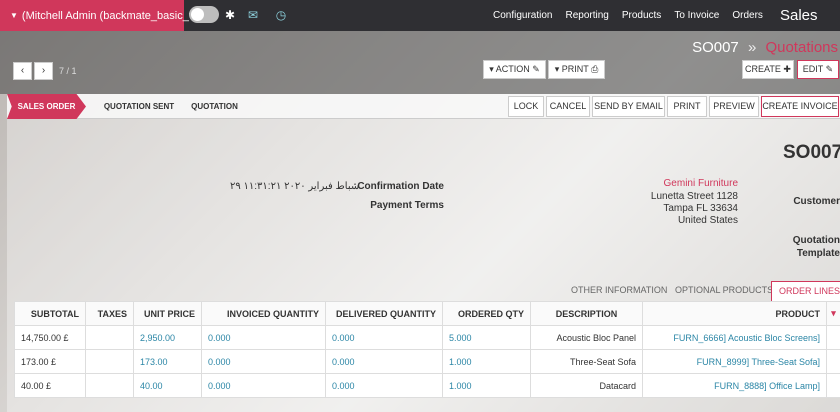  I want to click on create-label: CREATE, so click(763, 69).